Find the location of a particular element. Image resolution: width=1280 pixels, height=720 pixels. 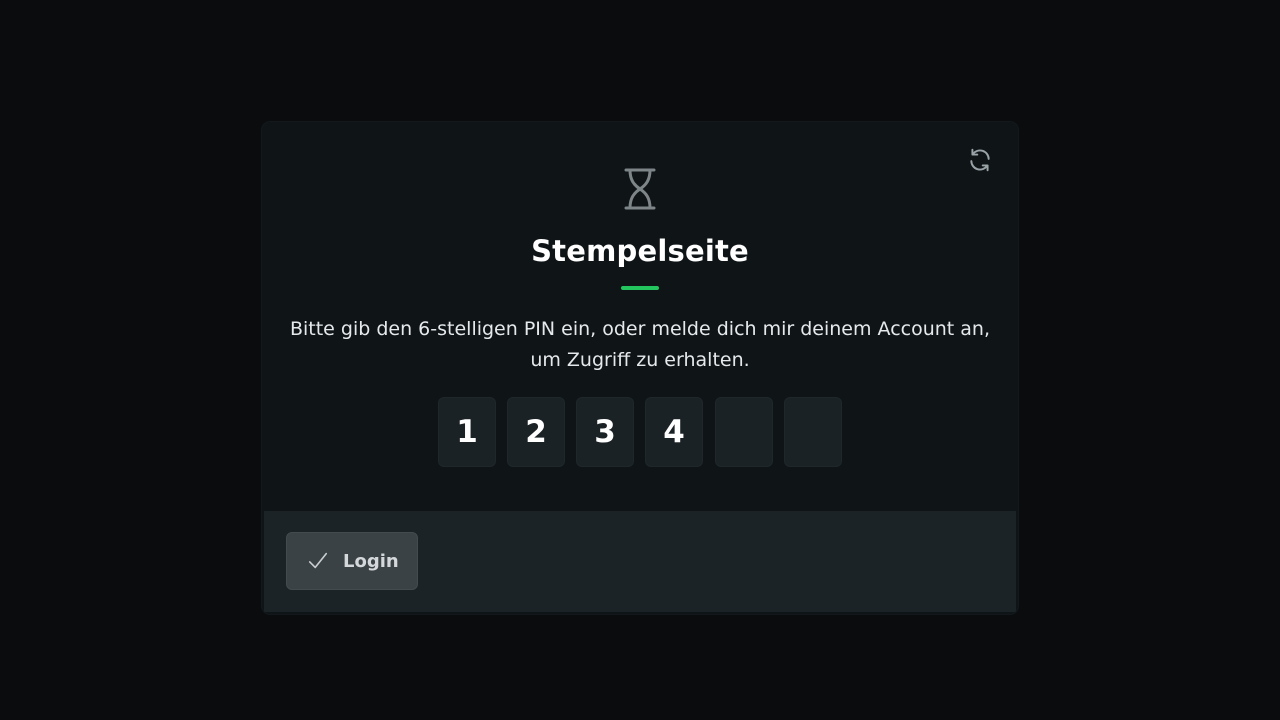

pin-digit-2: 2 is located at coordinates (536, 432).